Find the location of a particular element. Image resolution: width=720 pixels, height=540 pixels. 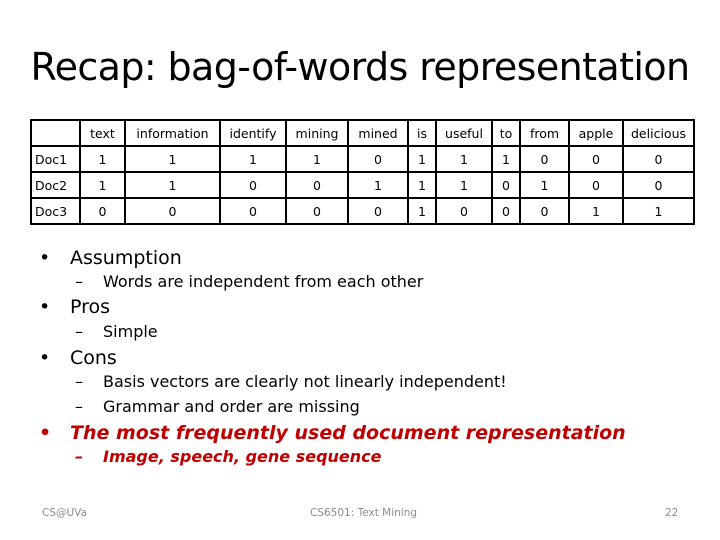

column-header: mining is located at coordinates (317, 133).